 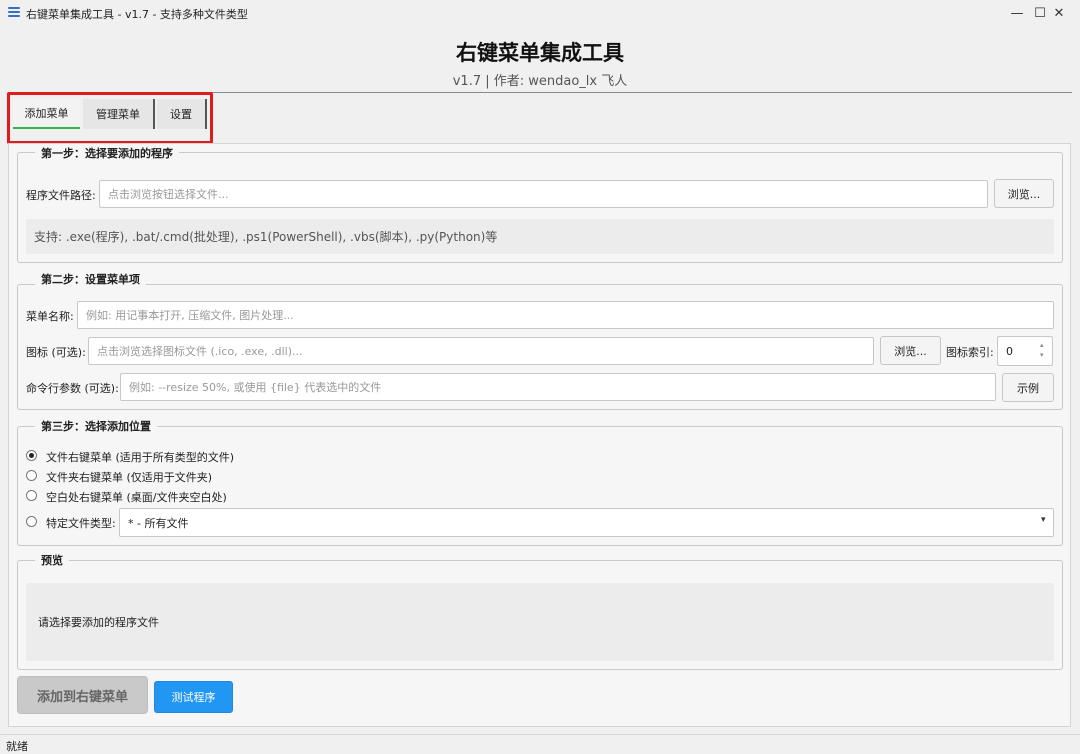 I want to click on test-program-button: 测试程序, so click(x=193, y=697).